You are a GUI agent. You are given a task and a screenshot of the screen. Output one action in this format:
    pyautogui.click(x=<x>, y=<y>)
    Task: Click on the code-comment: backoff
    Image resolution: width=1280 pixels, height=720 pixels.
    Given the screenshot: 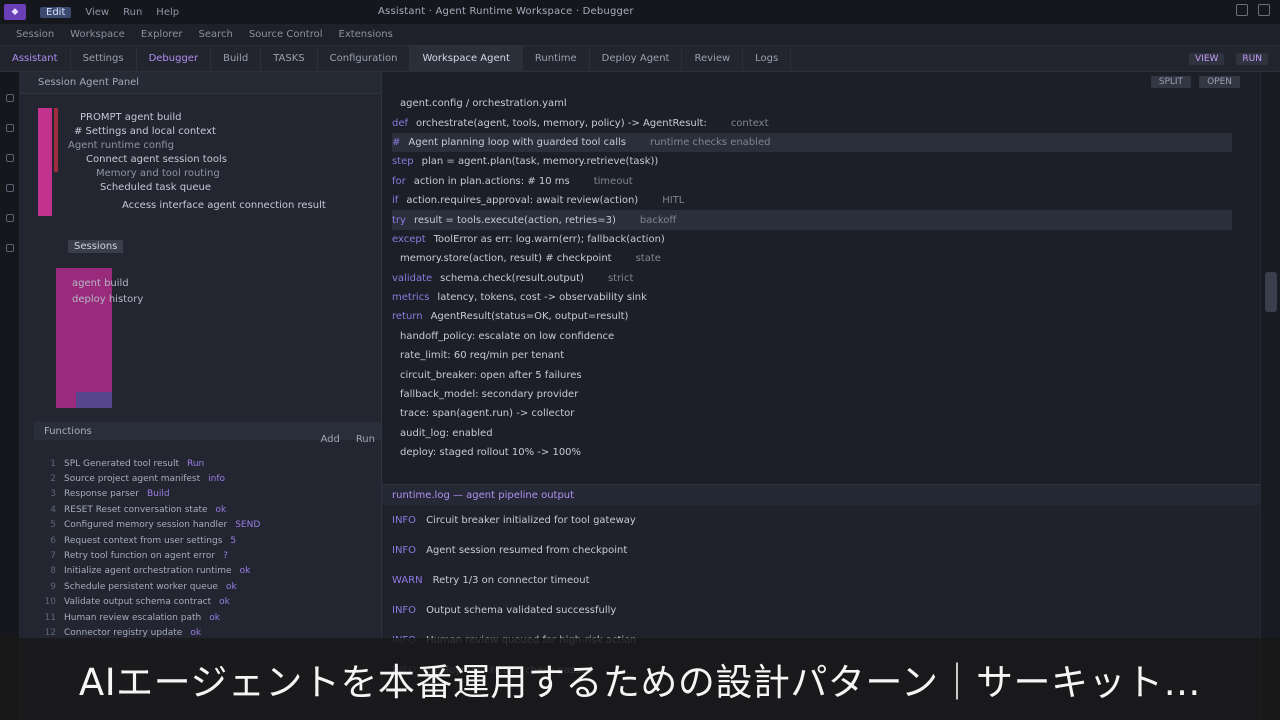 What is the action you would take?
    pyautogui.click(x=658, y=220)
    